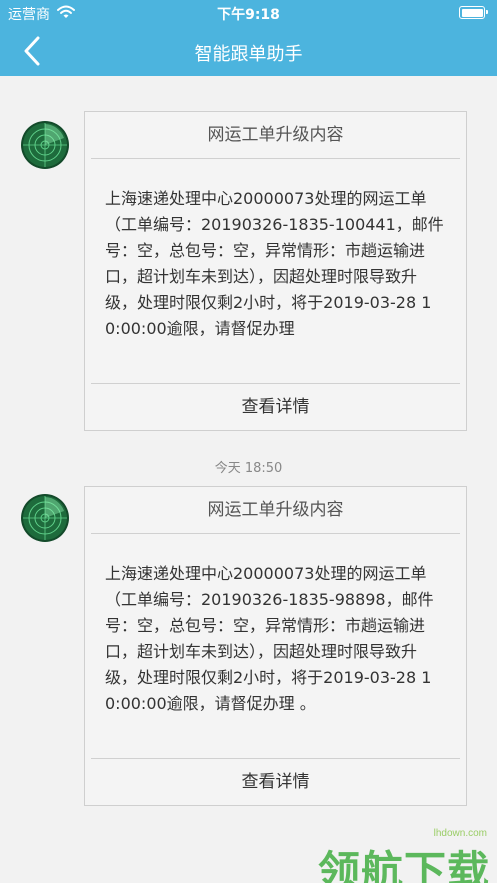  I want to click on app-header: 运营商 下午9:18 智能跟单助手, so click(248, 38).